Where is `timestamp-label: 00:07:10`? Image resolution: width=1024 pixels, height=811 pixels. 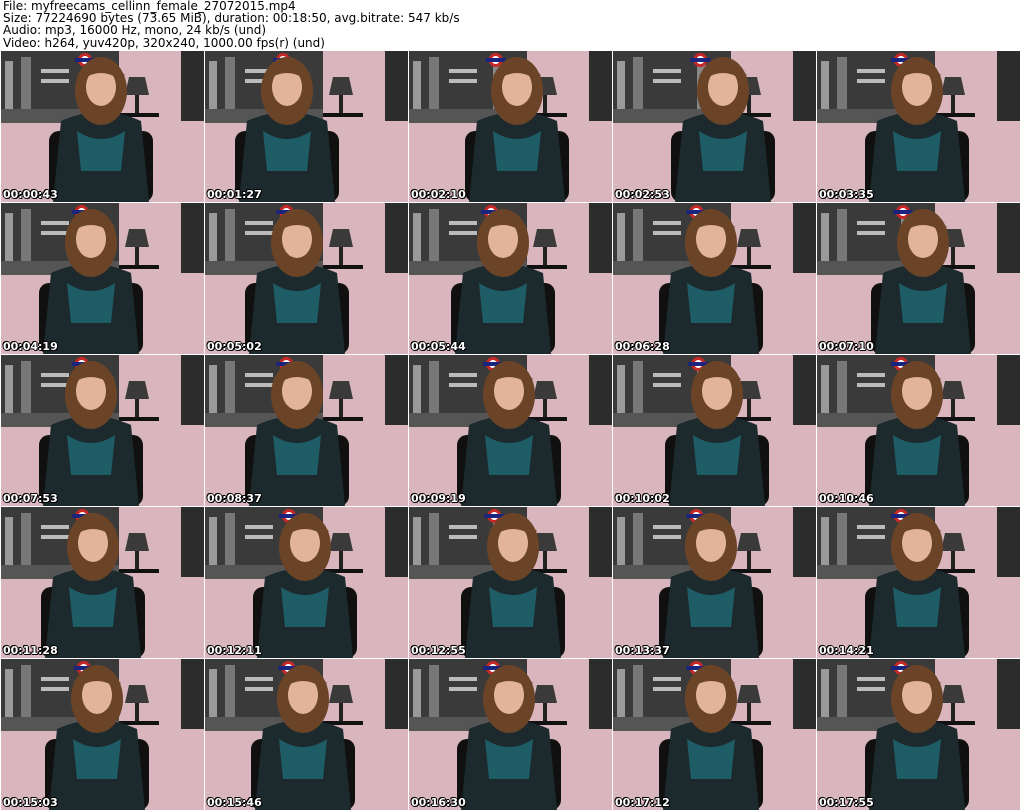
timestamp-label: 00:07:10 is located at coordinates (846, 346).